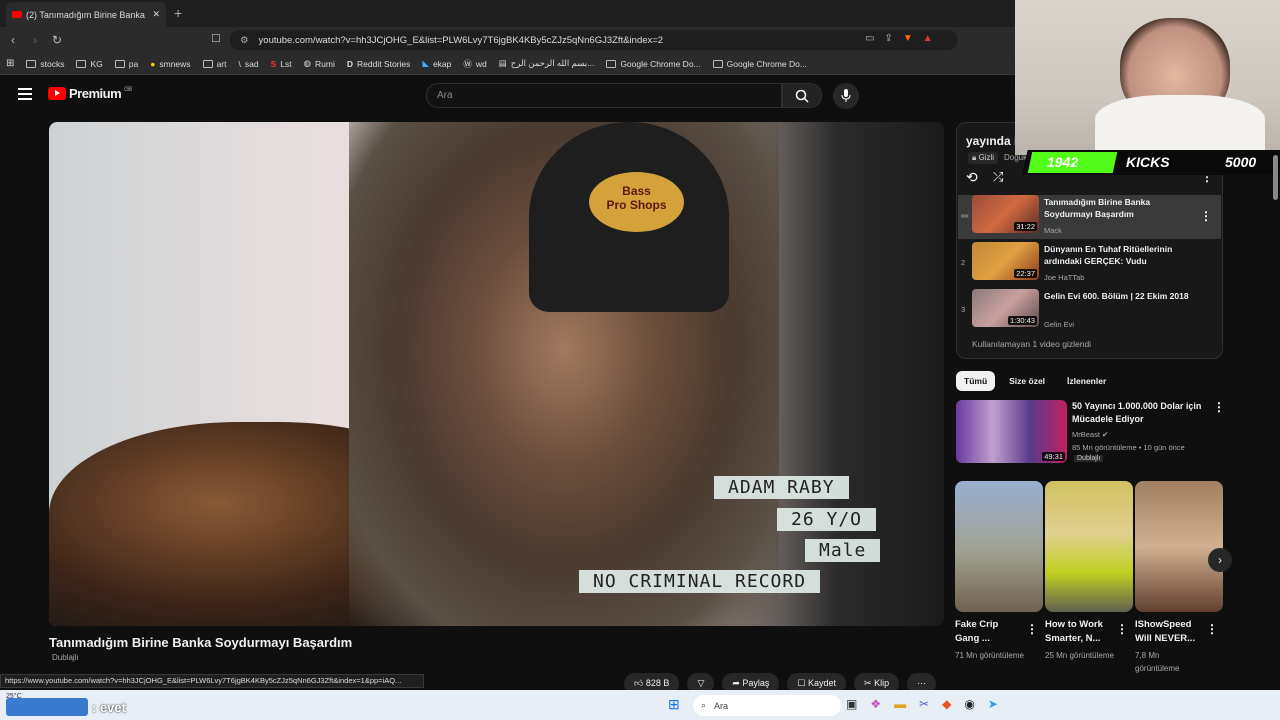 This screenshot has width=1280, height=720. I want to click on bookmark-stocks: stocks, so click(45, 64).